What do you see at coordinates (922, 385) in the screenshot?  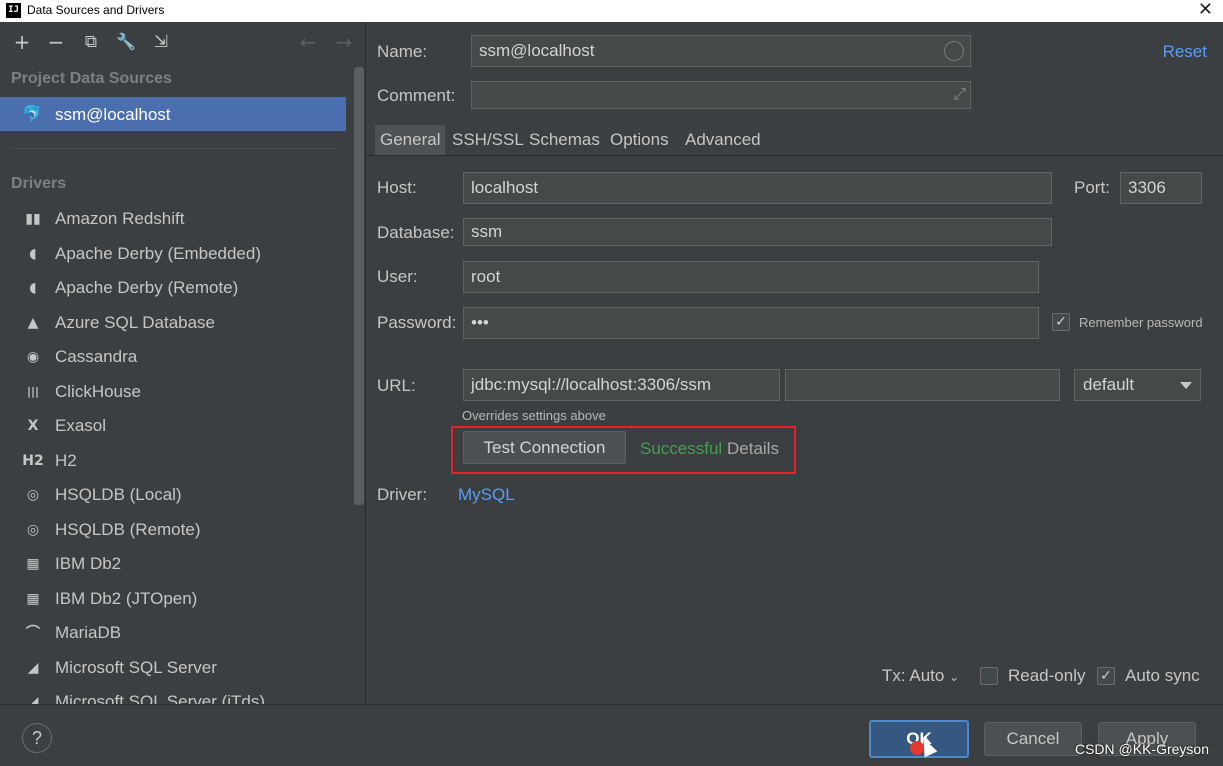 I see `url-extra-field` at bounding box center [922, 385].